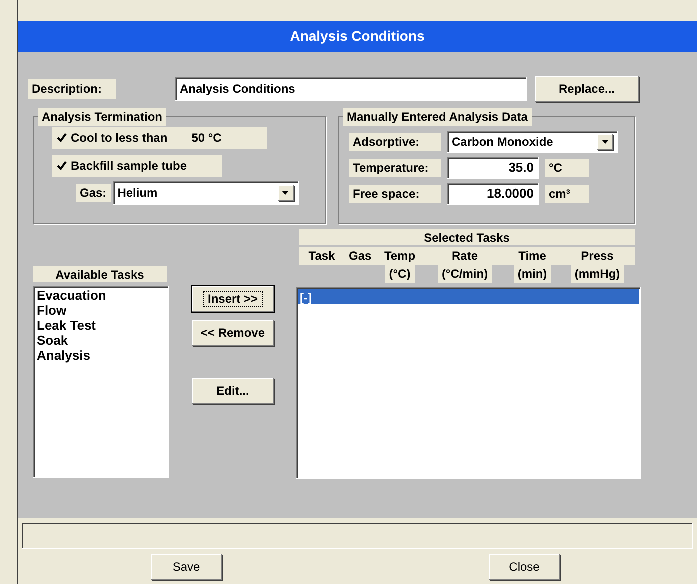  Describe the element at coordinates (493, 194) in the screenshot. I see `input-field: 18.0000` at that location.